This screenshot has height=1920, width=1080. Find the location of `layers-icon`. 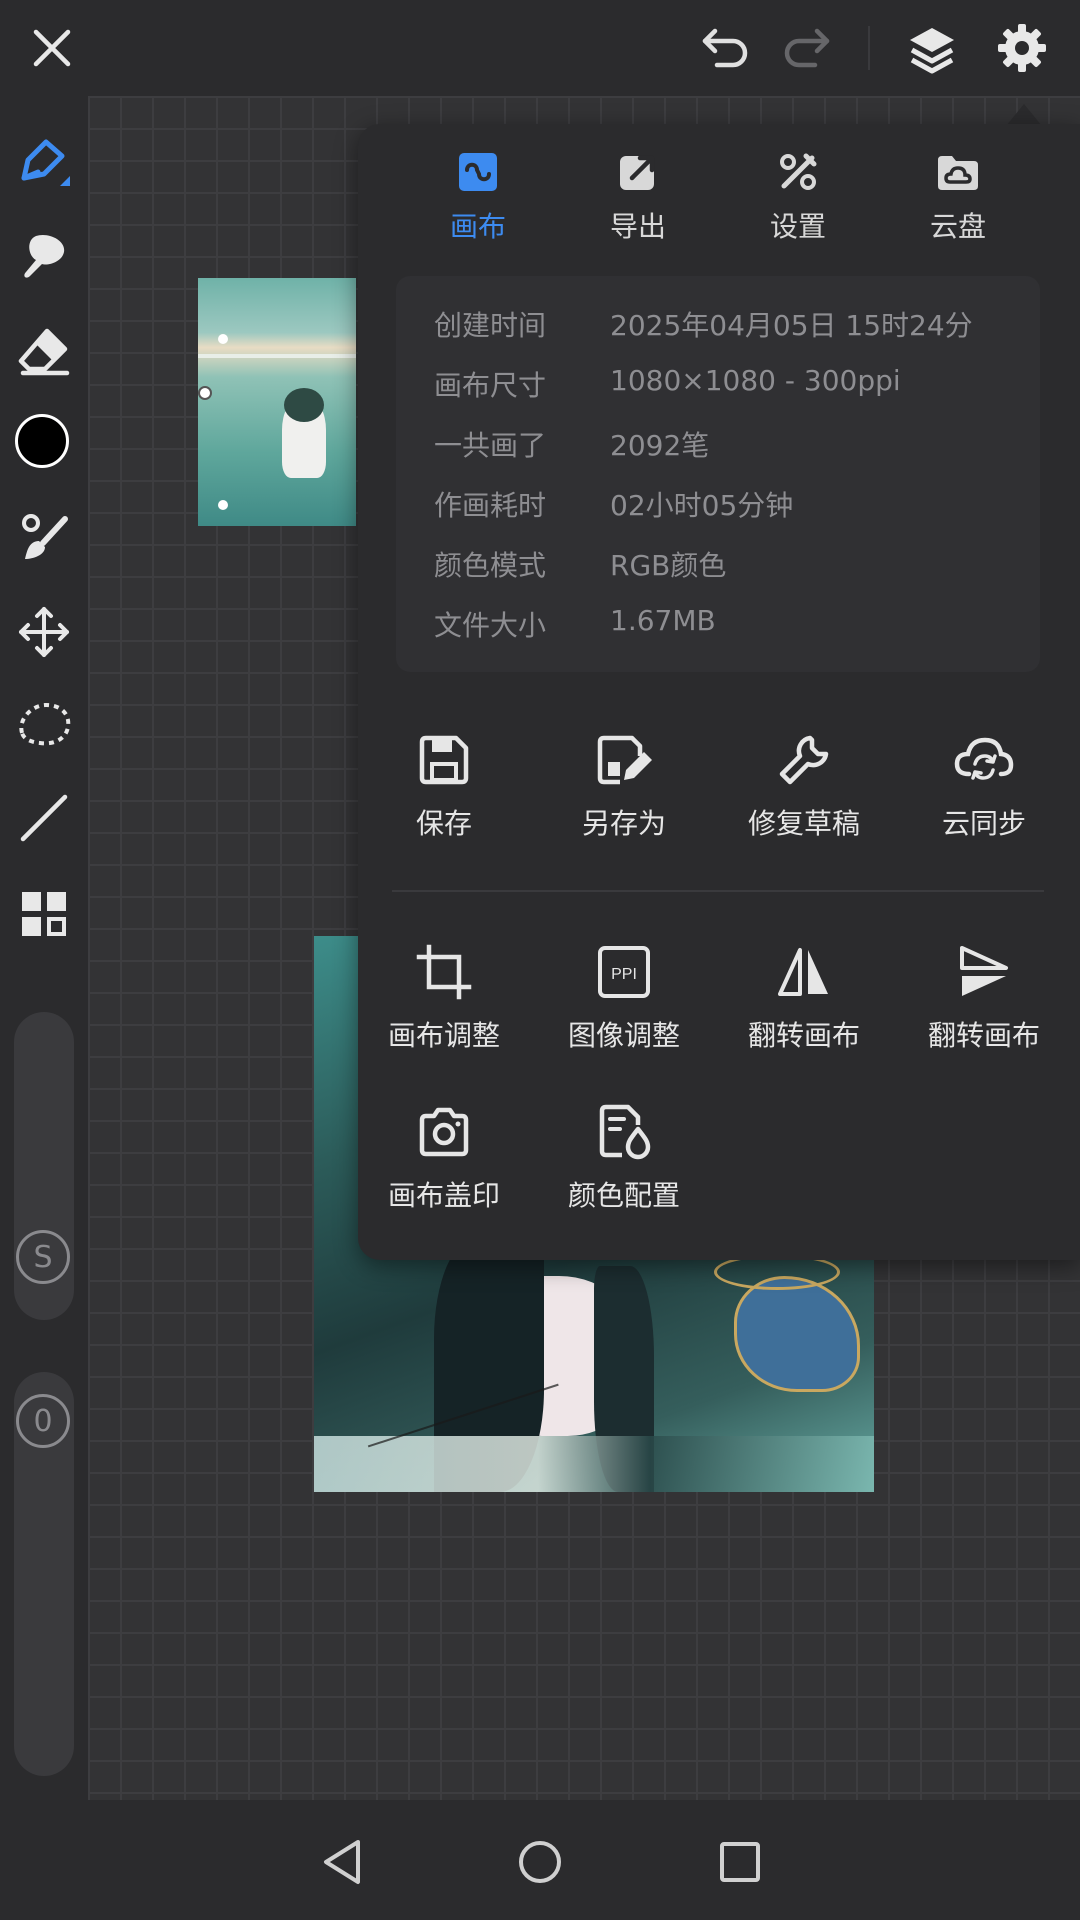

layers-icon is located at coordinates (932, 50).